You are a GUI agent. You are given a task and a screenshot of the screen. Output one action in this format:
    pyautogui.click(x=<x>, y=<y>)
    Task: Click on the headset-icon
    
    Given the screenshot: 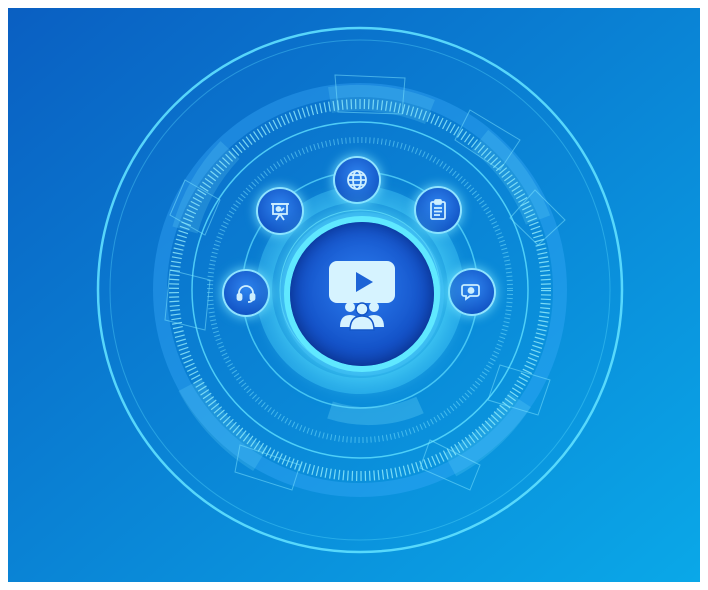 What is the action you would take?
    pyautogui.click(x=246, y=293)
    